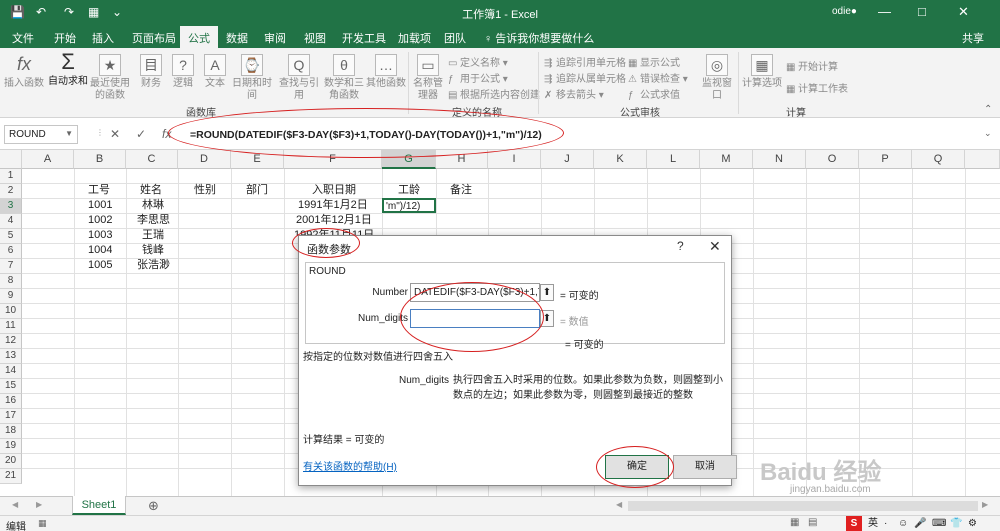 This screenshot has height=531, width=1000. I want to click on row-header: 19, so click(11, 446).